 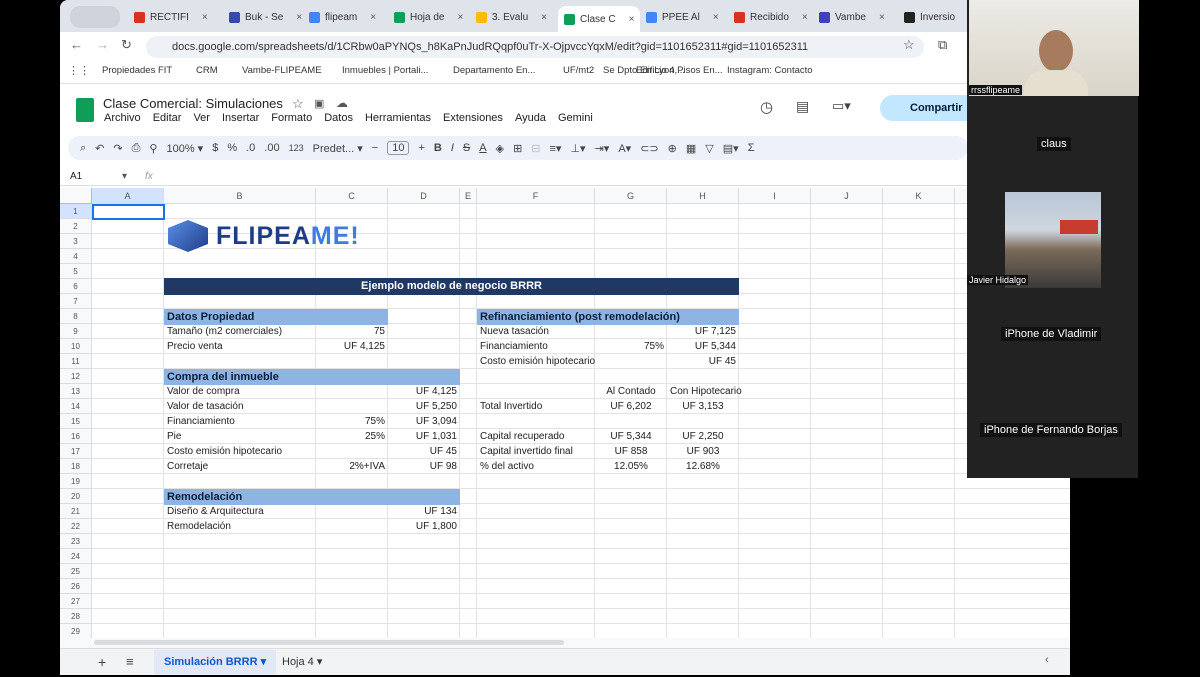 I want to click on cell-d15: UF 3,094, so click(x=424, y=421).